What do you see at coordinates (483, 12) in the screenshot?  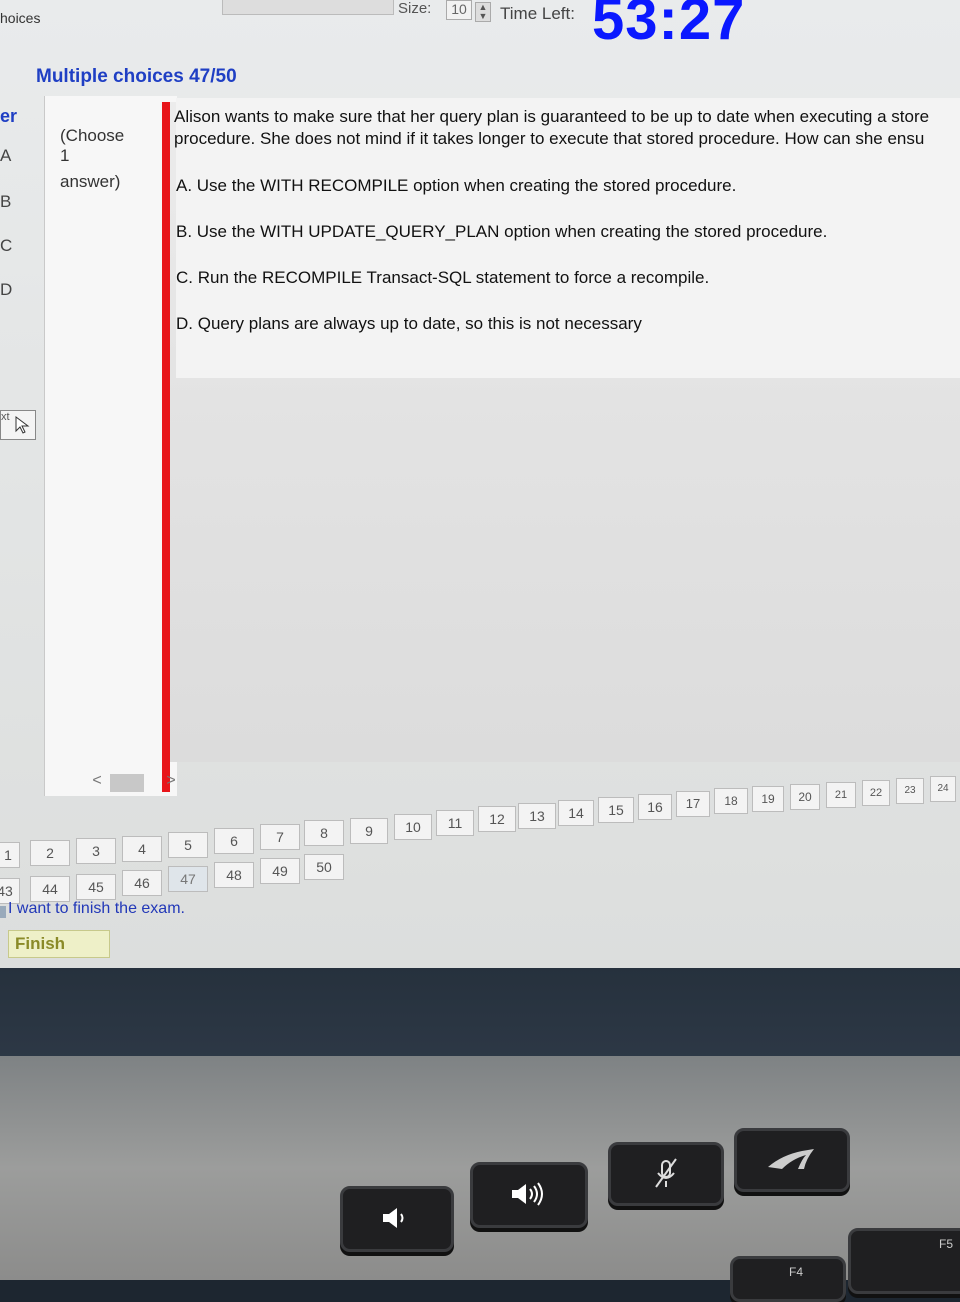 I see `font-size-stepper: ▲ ▼` at bounding box center [483, 12].